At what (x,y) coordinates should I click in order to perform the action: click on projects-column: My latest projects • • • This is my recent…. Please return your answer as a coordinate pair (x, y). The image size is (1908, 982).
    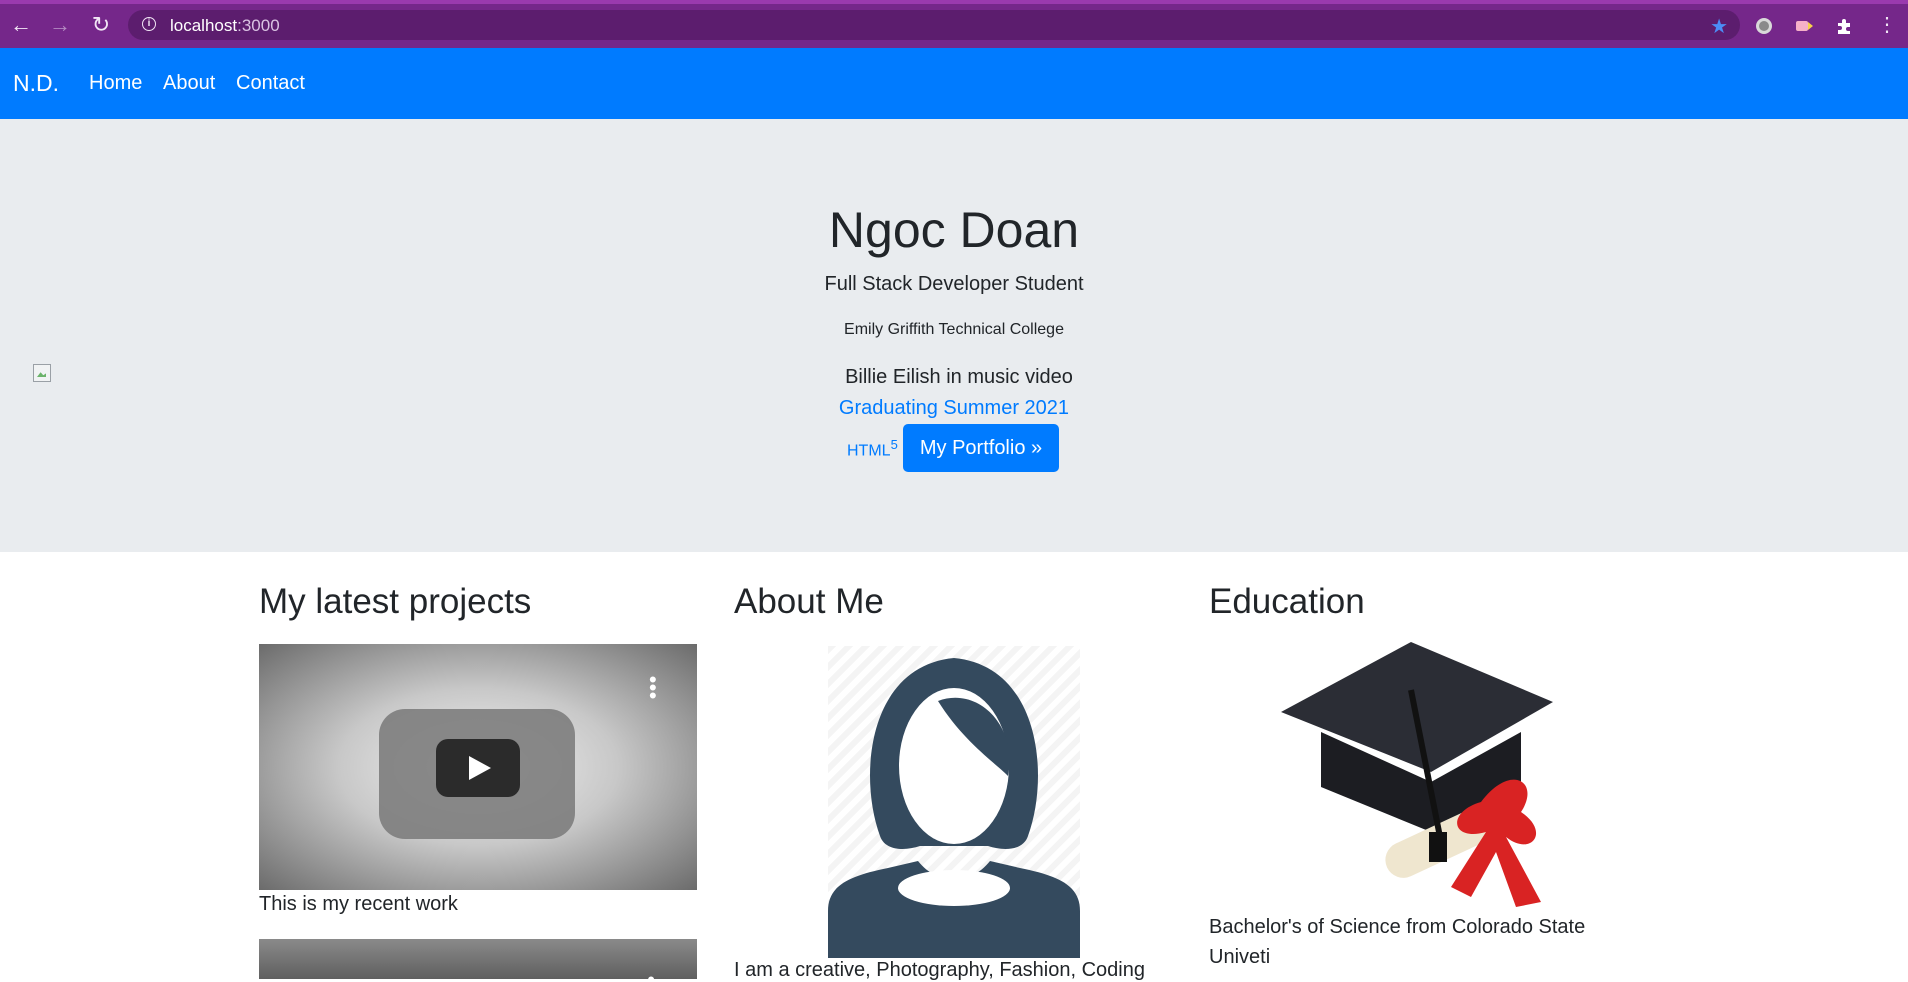
    Looking at the image, I should click on (479, 780).